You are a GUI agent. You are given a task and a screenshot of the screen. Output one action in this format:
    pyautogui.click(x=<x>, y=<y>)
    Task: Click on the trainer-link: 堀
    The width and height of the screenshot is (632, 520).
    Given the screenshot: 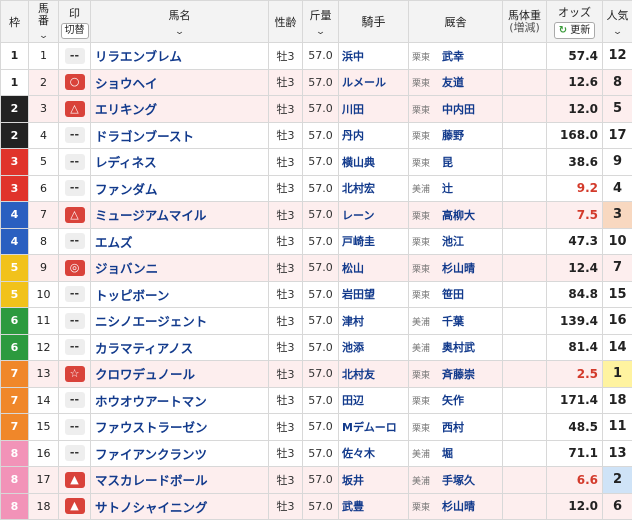 What is the action you would take?
    pyautogui.click(x=447, y=453)
    